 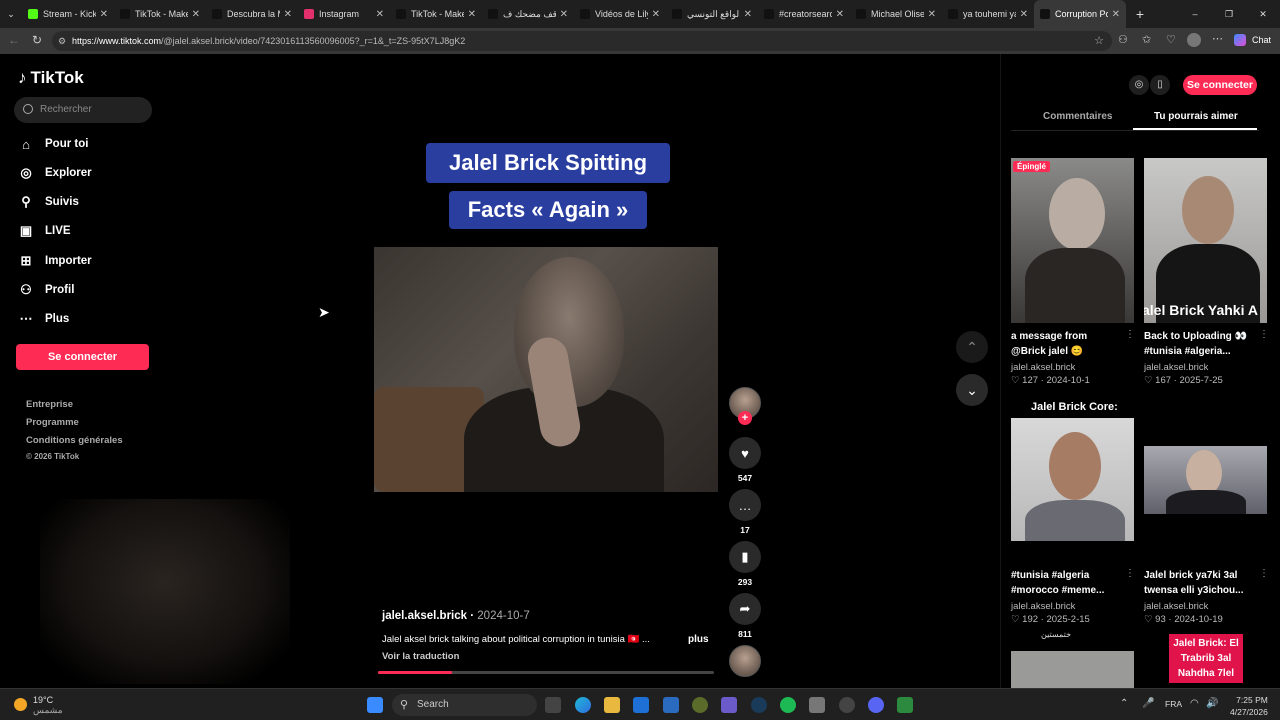 I want to click on previous-video-button: ⌃, so click(x=972, y=347).